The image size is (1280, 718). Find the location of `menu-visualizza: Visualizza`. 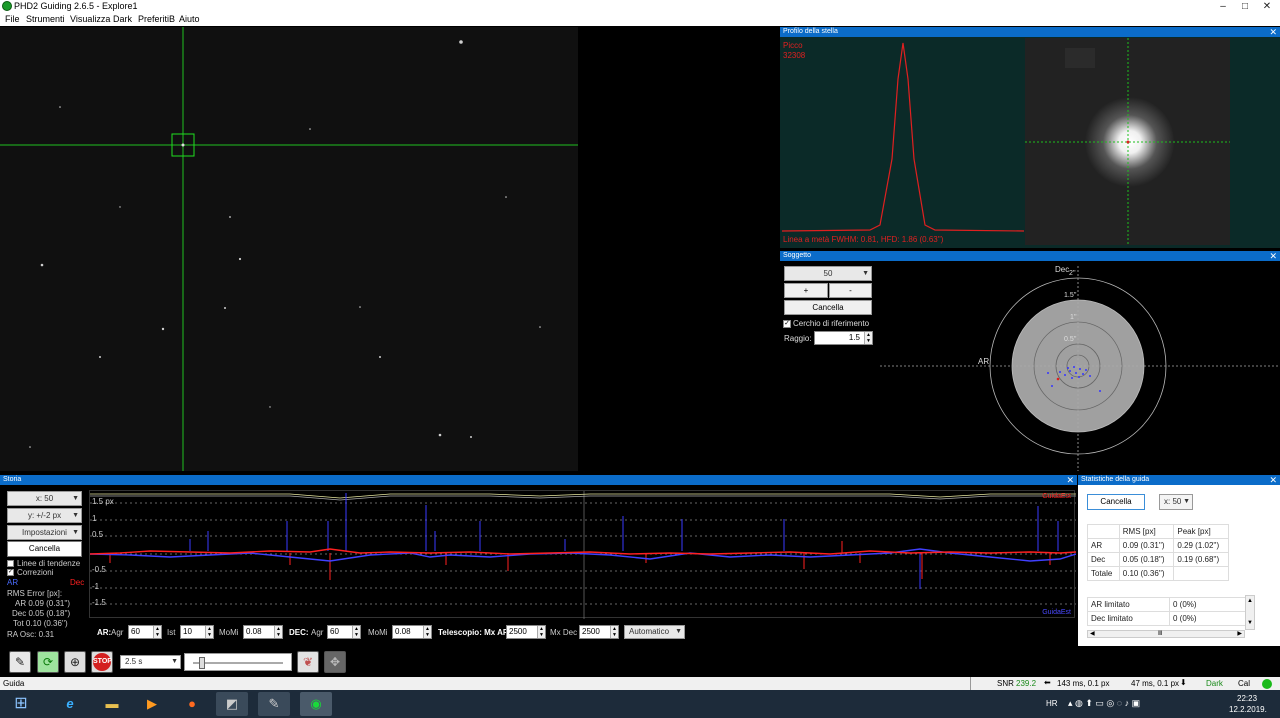

menu-visualizza: Visualizza is located at coordinates (90, 19).